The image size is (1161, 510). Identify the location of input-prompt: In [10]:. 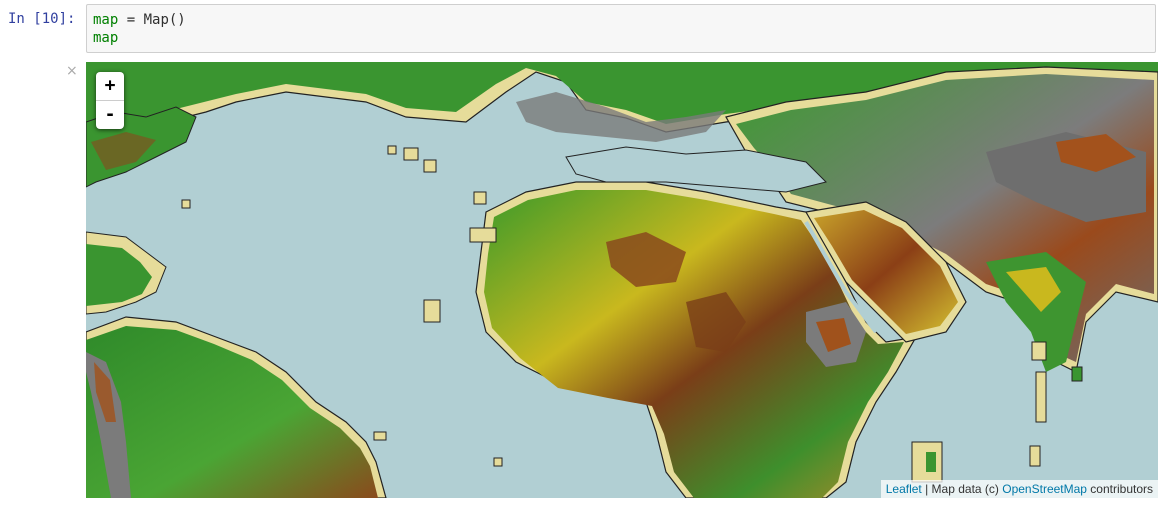
(42, 19).